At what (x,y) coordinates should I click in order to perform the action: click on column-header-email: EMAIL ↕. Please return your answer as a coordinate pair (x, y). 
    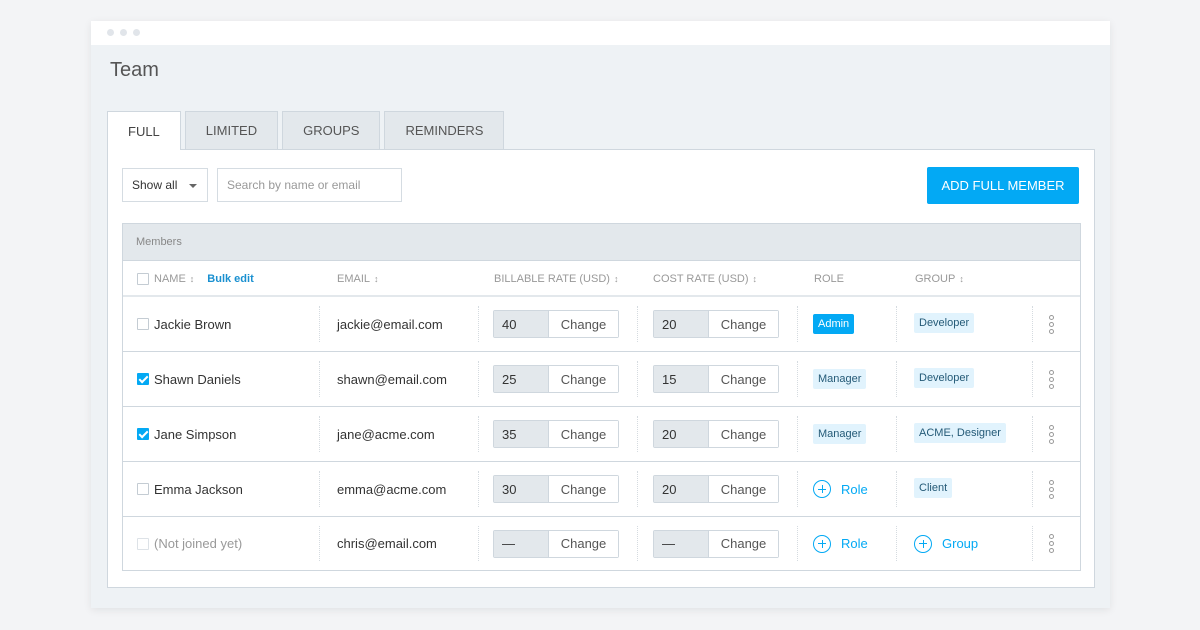
    Looking at the image, I should click on (358, 279).